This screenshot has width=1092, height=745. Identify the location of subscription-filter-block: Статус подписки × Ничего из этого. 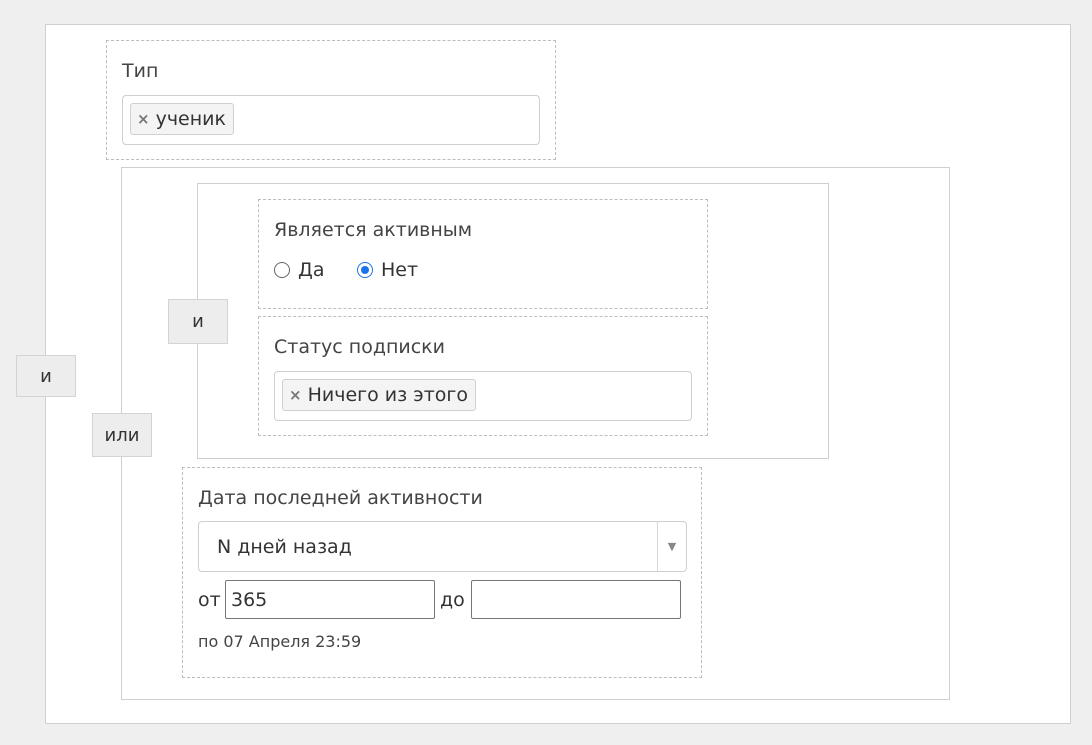
(483, 376).